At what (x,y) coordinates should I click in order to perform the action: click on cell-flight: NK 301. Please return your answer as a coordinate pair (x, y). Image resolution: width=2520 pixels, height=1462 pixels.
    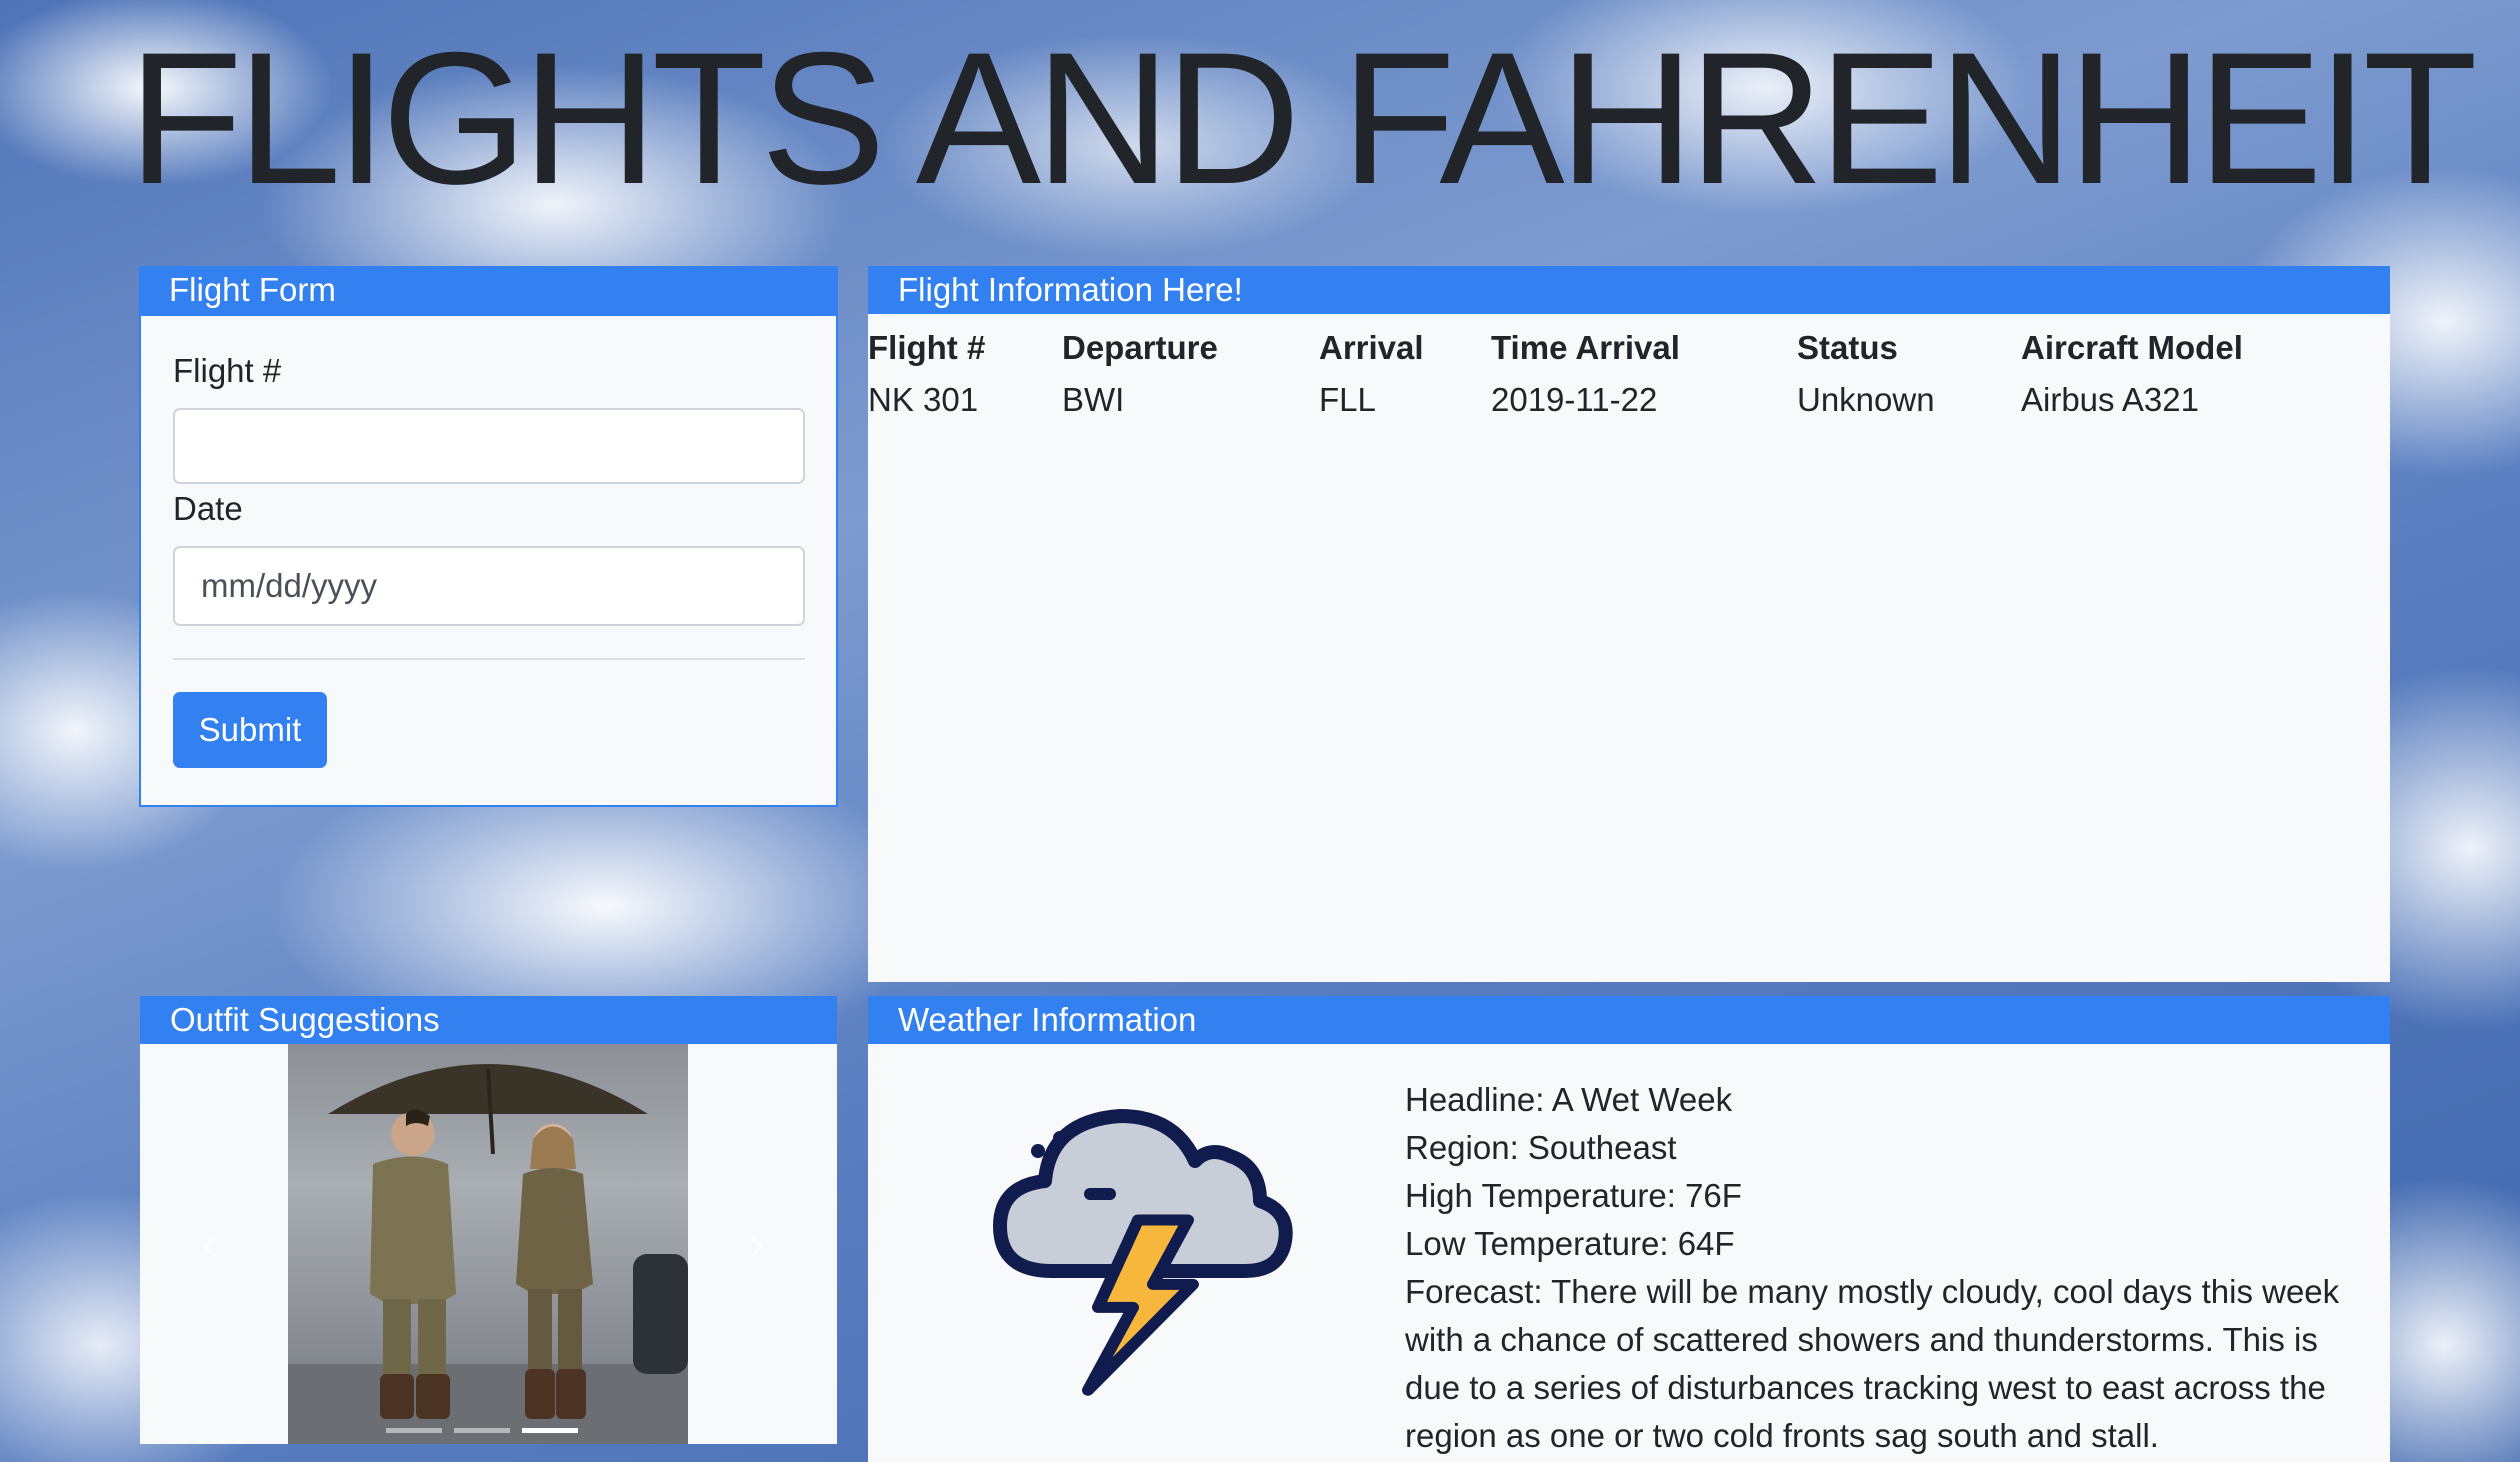
    Looking at the image, I should click on (923, 399).